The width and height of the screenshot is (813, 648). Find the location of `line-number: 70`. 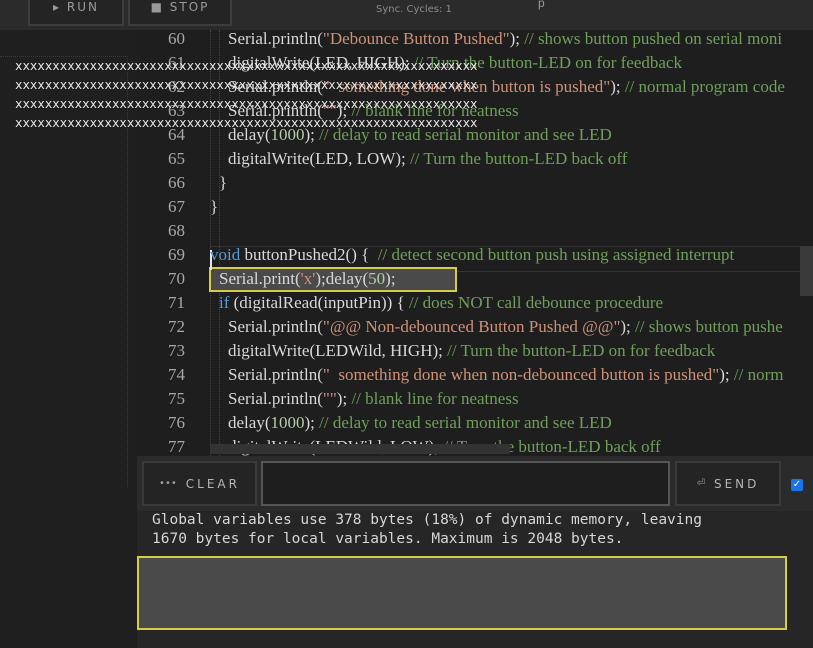

line-number: 70 is located at coordinates (176, 278).